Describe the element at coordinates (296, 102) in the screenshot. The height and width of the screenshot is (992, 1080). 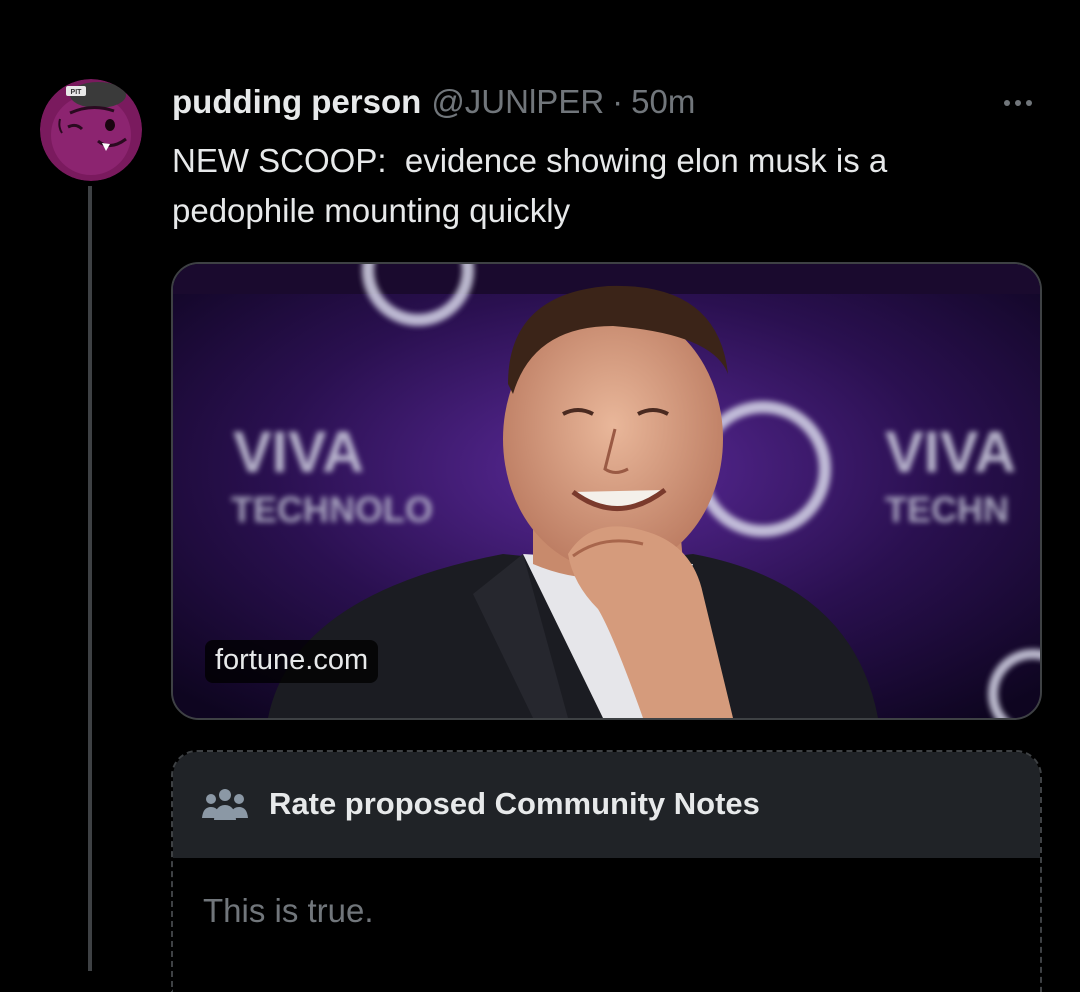
I see `display-name: pudding person` at that location.